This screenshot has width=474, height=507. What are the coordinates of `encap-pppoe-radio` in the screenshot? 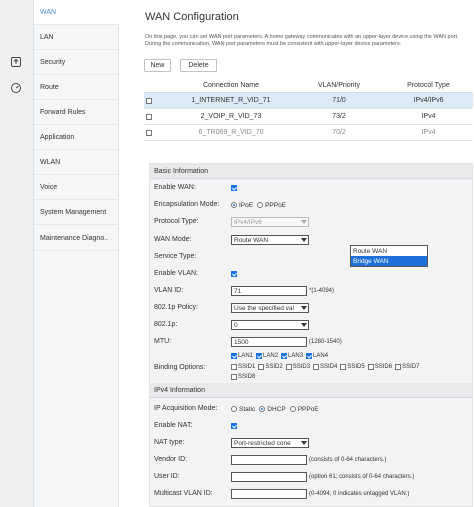 It's located at (260, 205).